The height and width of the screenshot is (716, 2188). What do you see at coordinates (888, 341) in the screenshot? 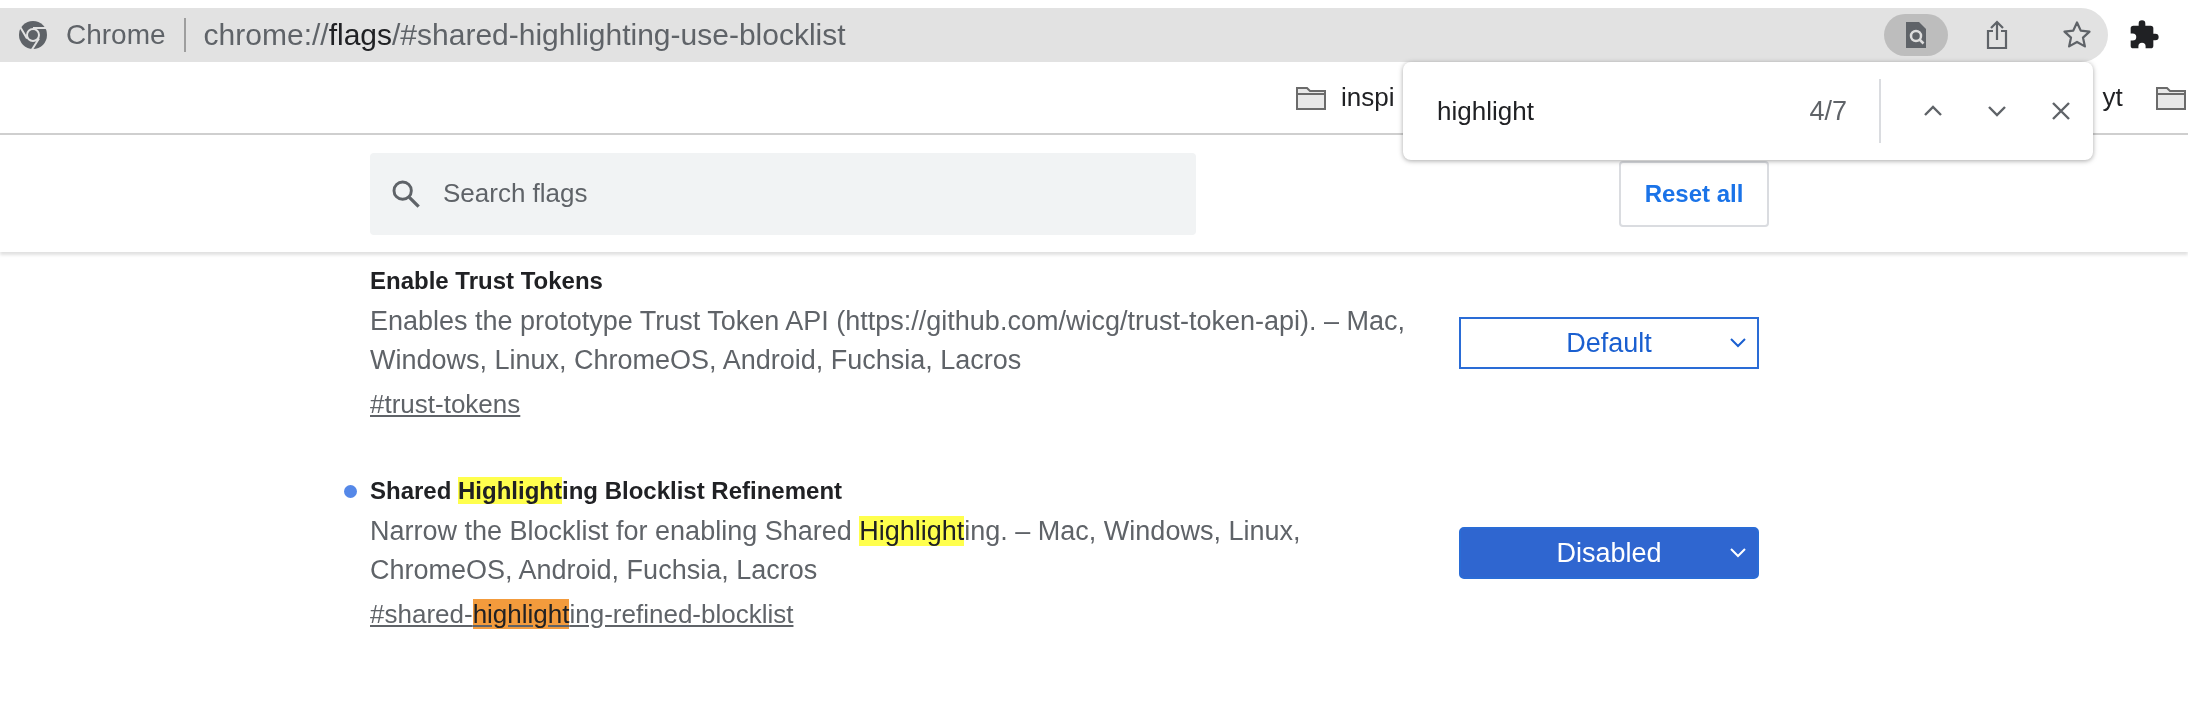
I see `flag-description: Enables the prototype Trust Token API (https://github.com/wicg/trust-token-api). – Mac, Windows, Linux, ChromeOS, Android, Fuchsia, Lacros` at bounding box center [888, 341].